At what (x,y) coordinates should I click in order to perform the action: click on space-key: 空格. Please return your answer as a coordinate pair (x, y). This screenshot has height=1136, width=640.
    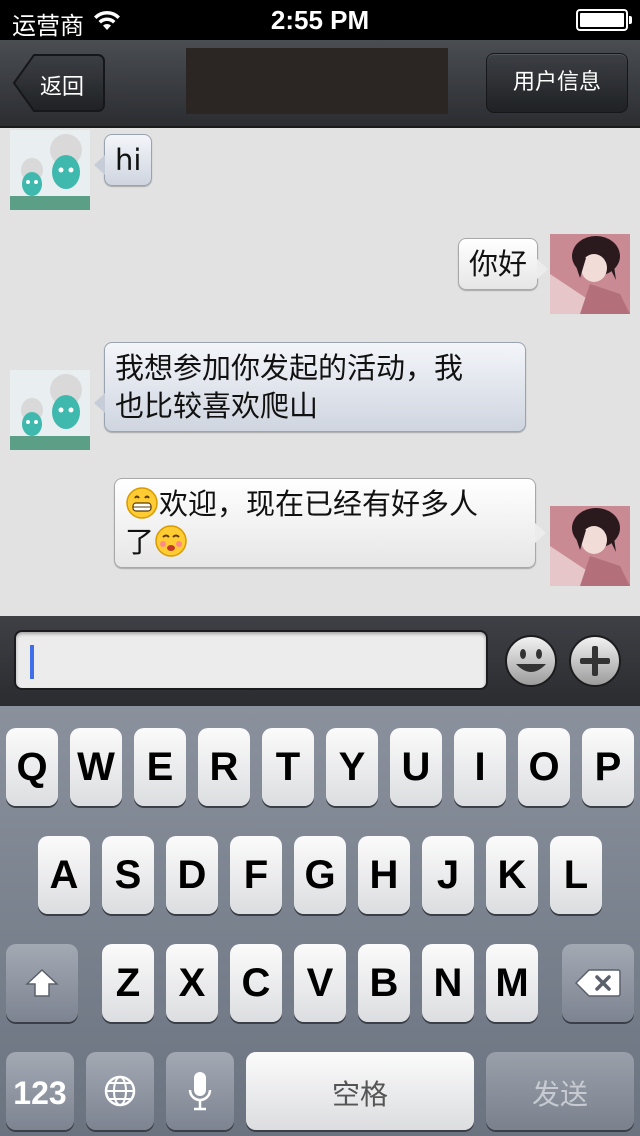
    Looking at the image, I should click on (360, 1091).